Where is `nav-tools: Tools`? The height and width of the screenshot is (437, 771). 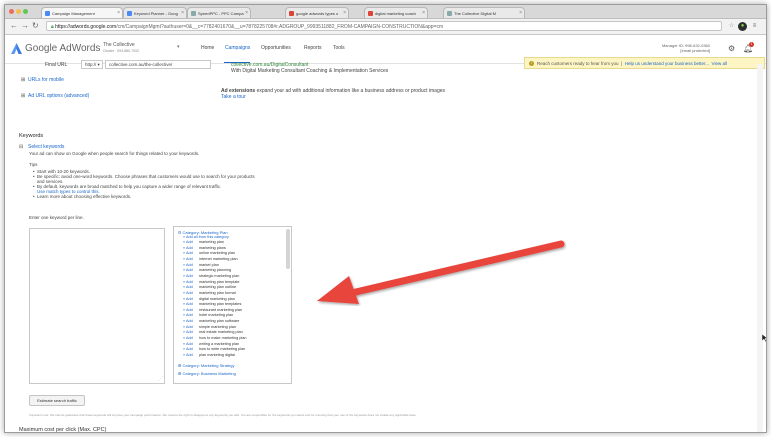 nav-tools: Tools is located at coordinates (339, 48).